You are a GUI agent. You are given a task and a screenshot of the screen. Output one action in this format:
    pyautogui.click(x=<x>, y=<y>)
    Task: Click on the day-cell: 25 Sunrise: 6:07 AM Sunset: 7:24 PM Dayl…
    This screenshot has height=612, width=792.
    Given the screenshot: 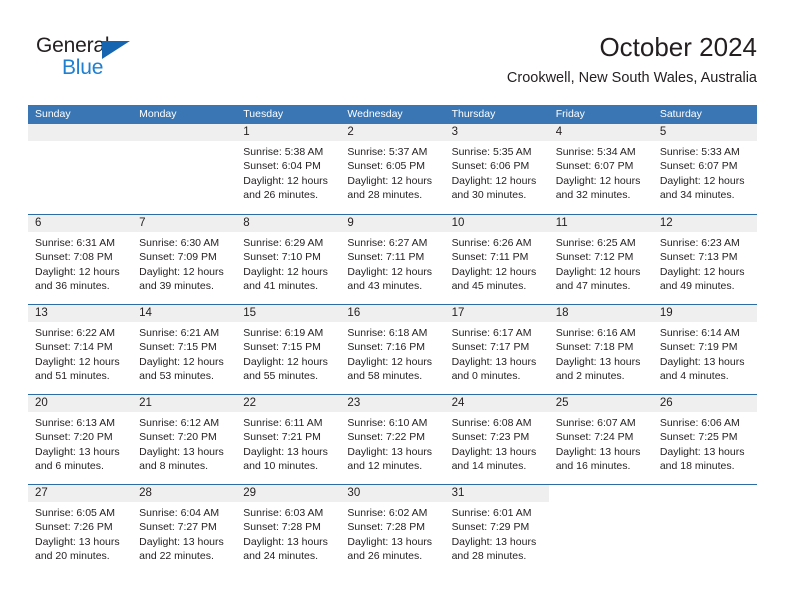 What is the action you would take?
    pyautogui.click(x=600, y=439)
    